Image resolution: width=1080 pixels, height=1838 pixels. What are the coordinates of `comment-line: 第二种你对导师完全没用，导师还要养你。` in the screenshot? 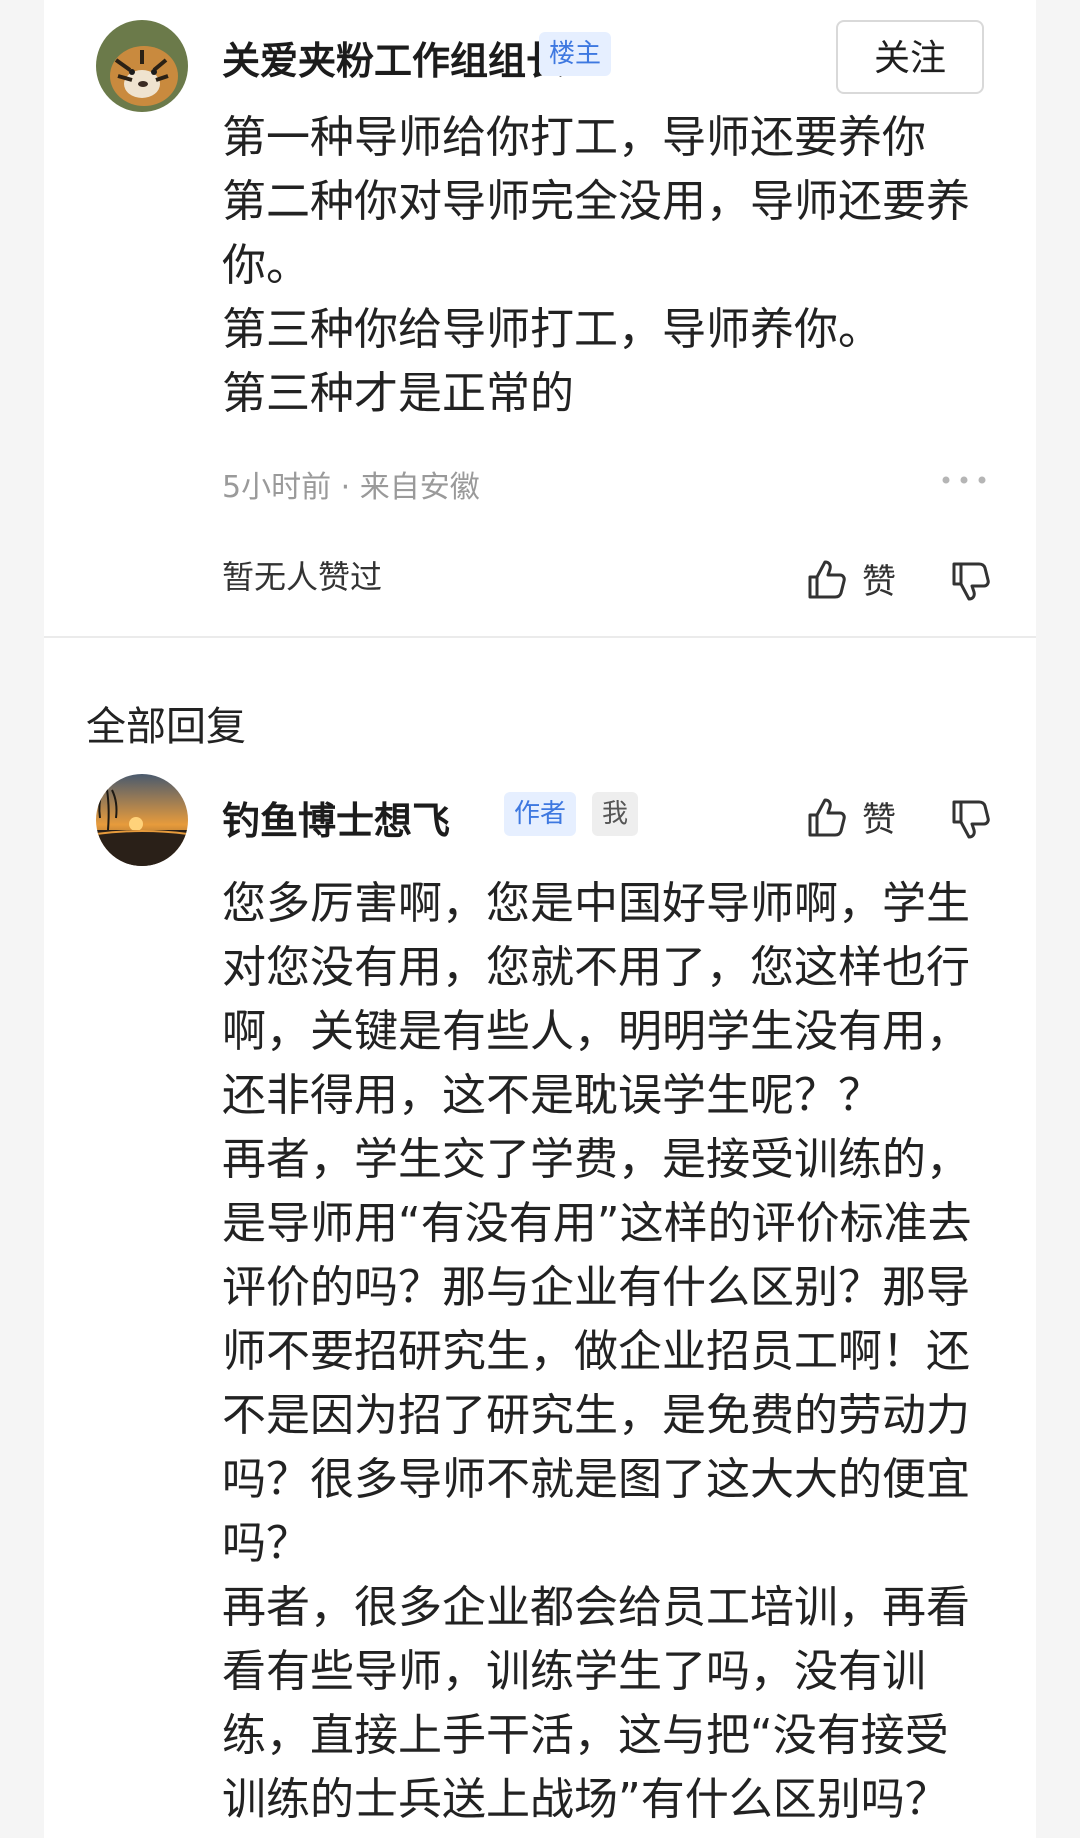 It's located at (596, 233).